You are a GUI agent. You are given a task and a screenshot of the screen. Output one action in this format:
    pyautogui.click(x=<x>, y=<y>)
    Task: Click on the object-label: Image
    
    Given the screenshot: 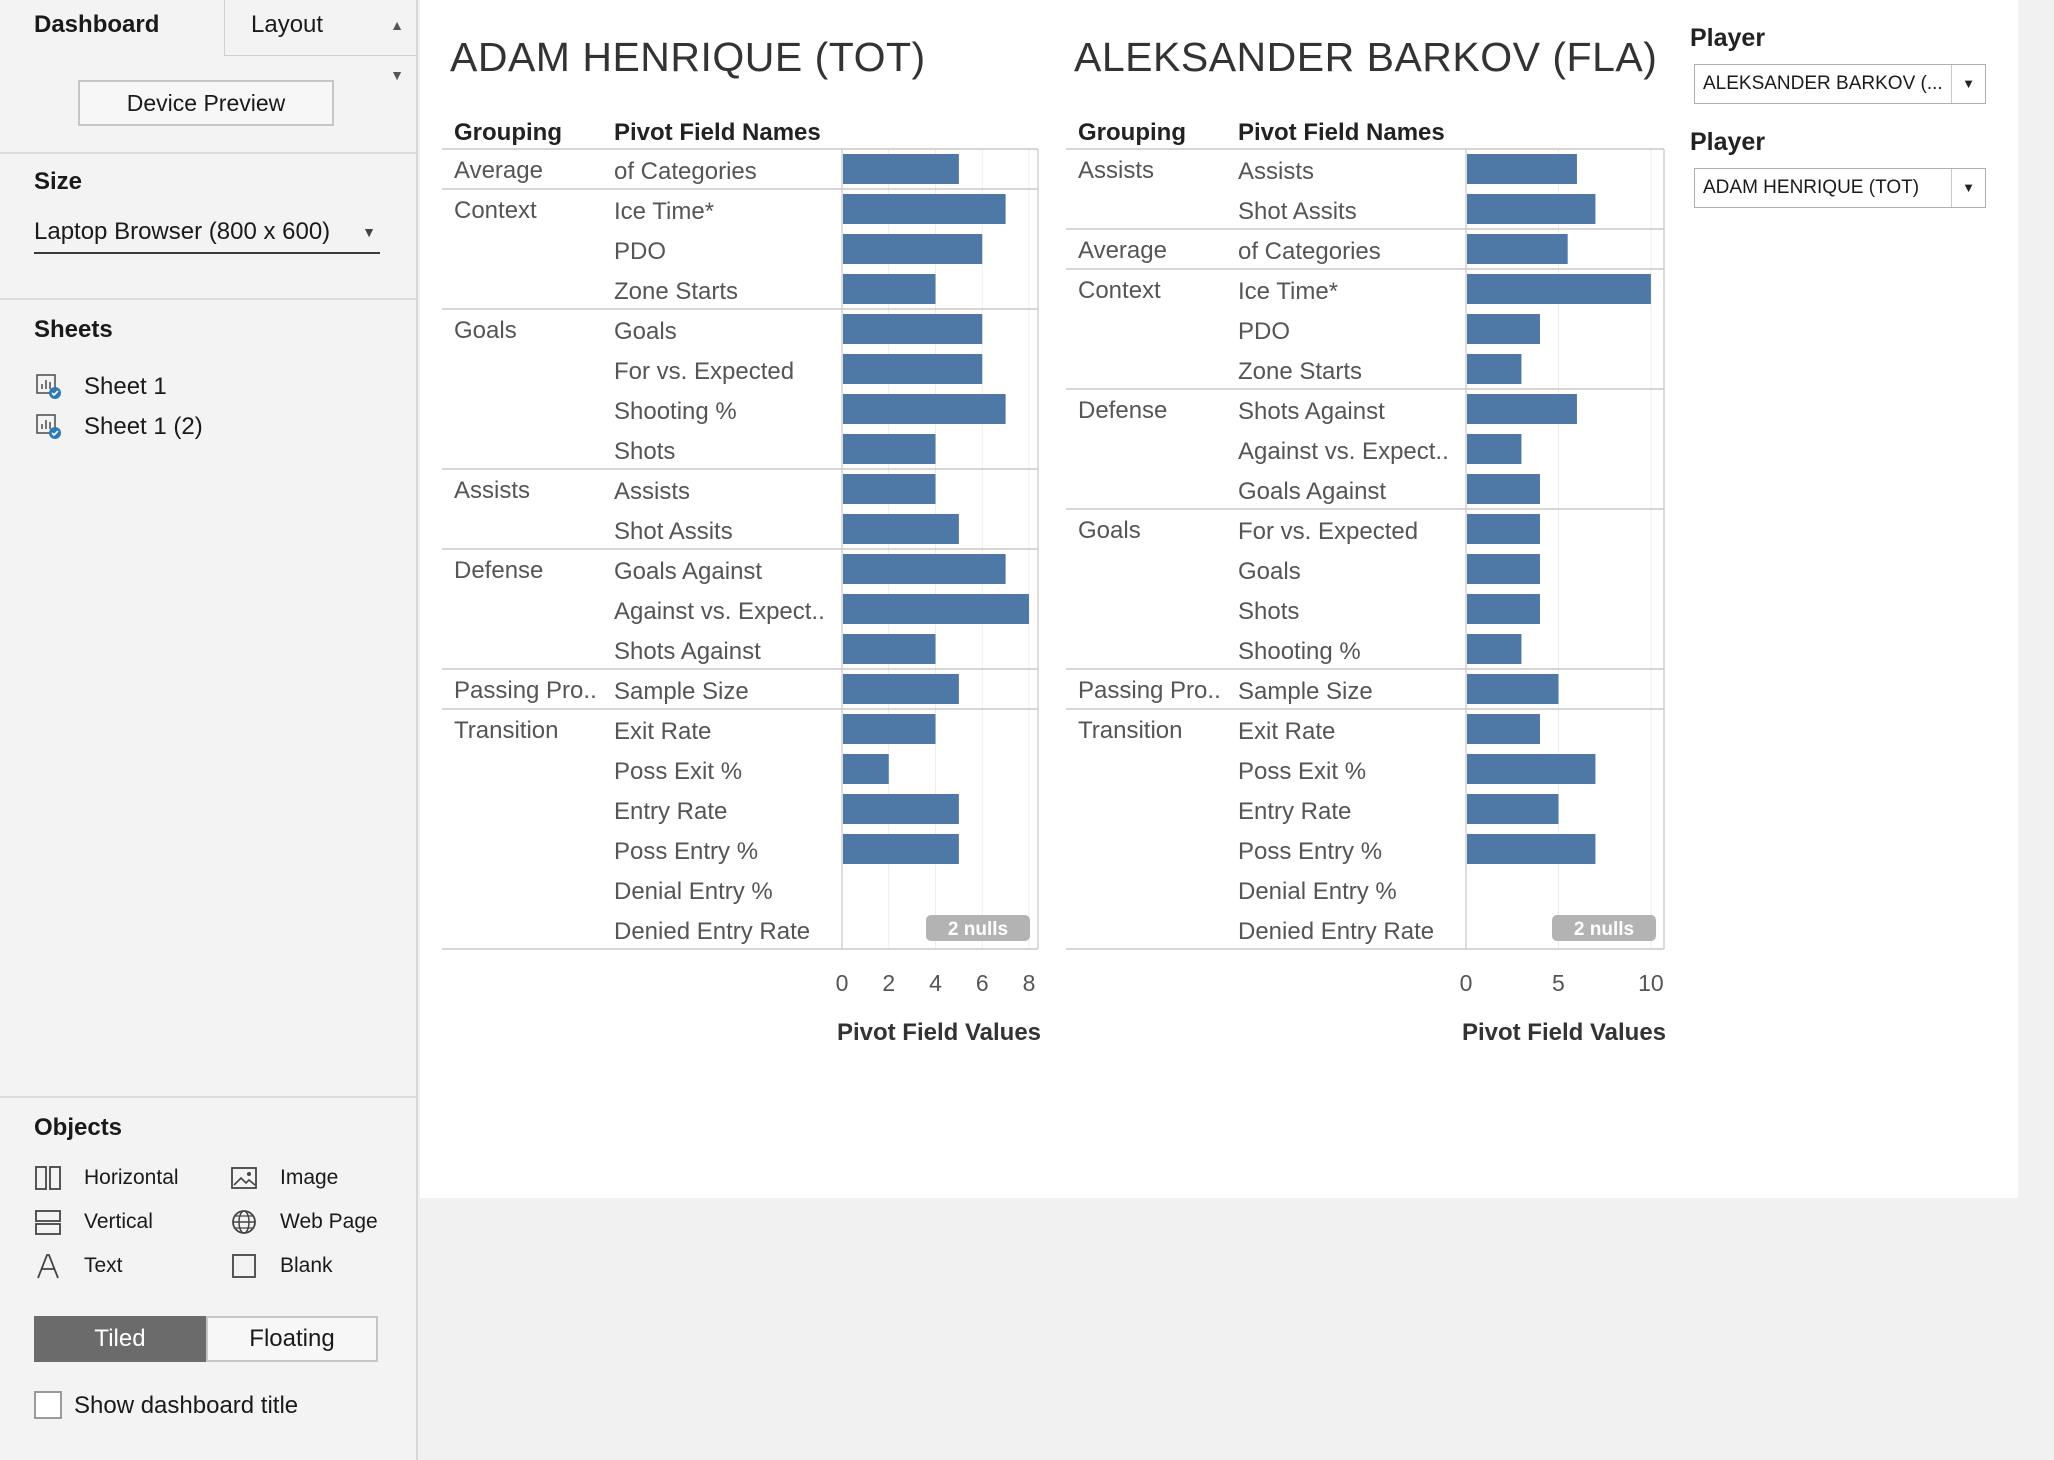 What is the action you would take?
    pyautogui.click(x=309, y=1177)
    